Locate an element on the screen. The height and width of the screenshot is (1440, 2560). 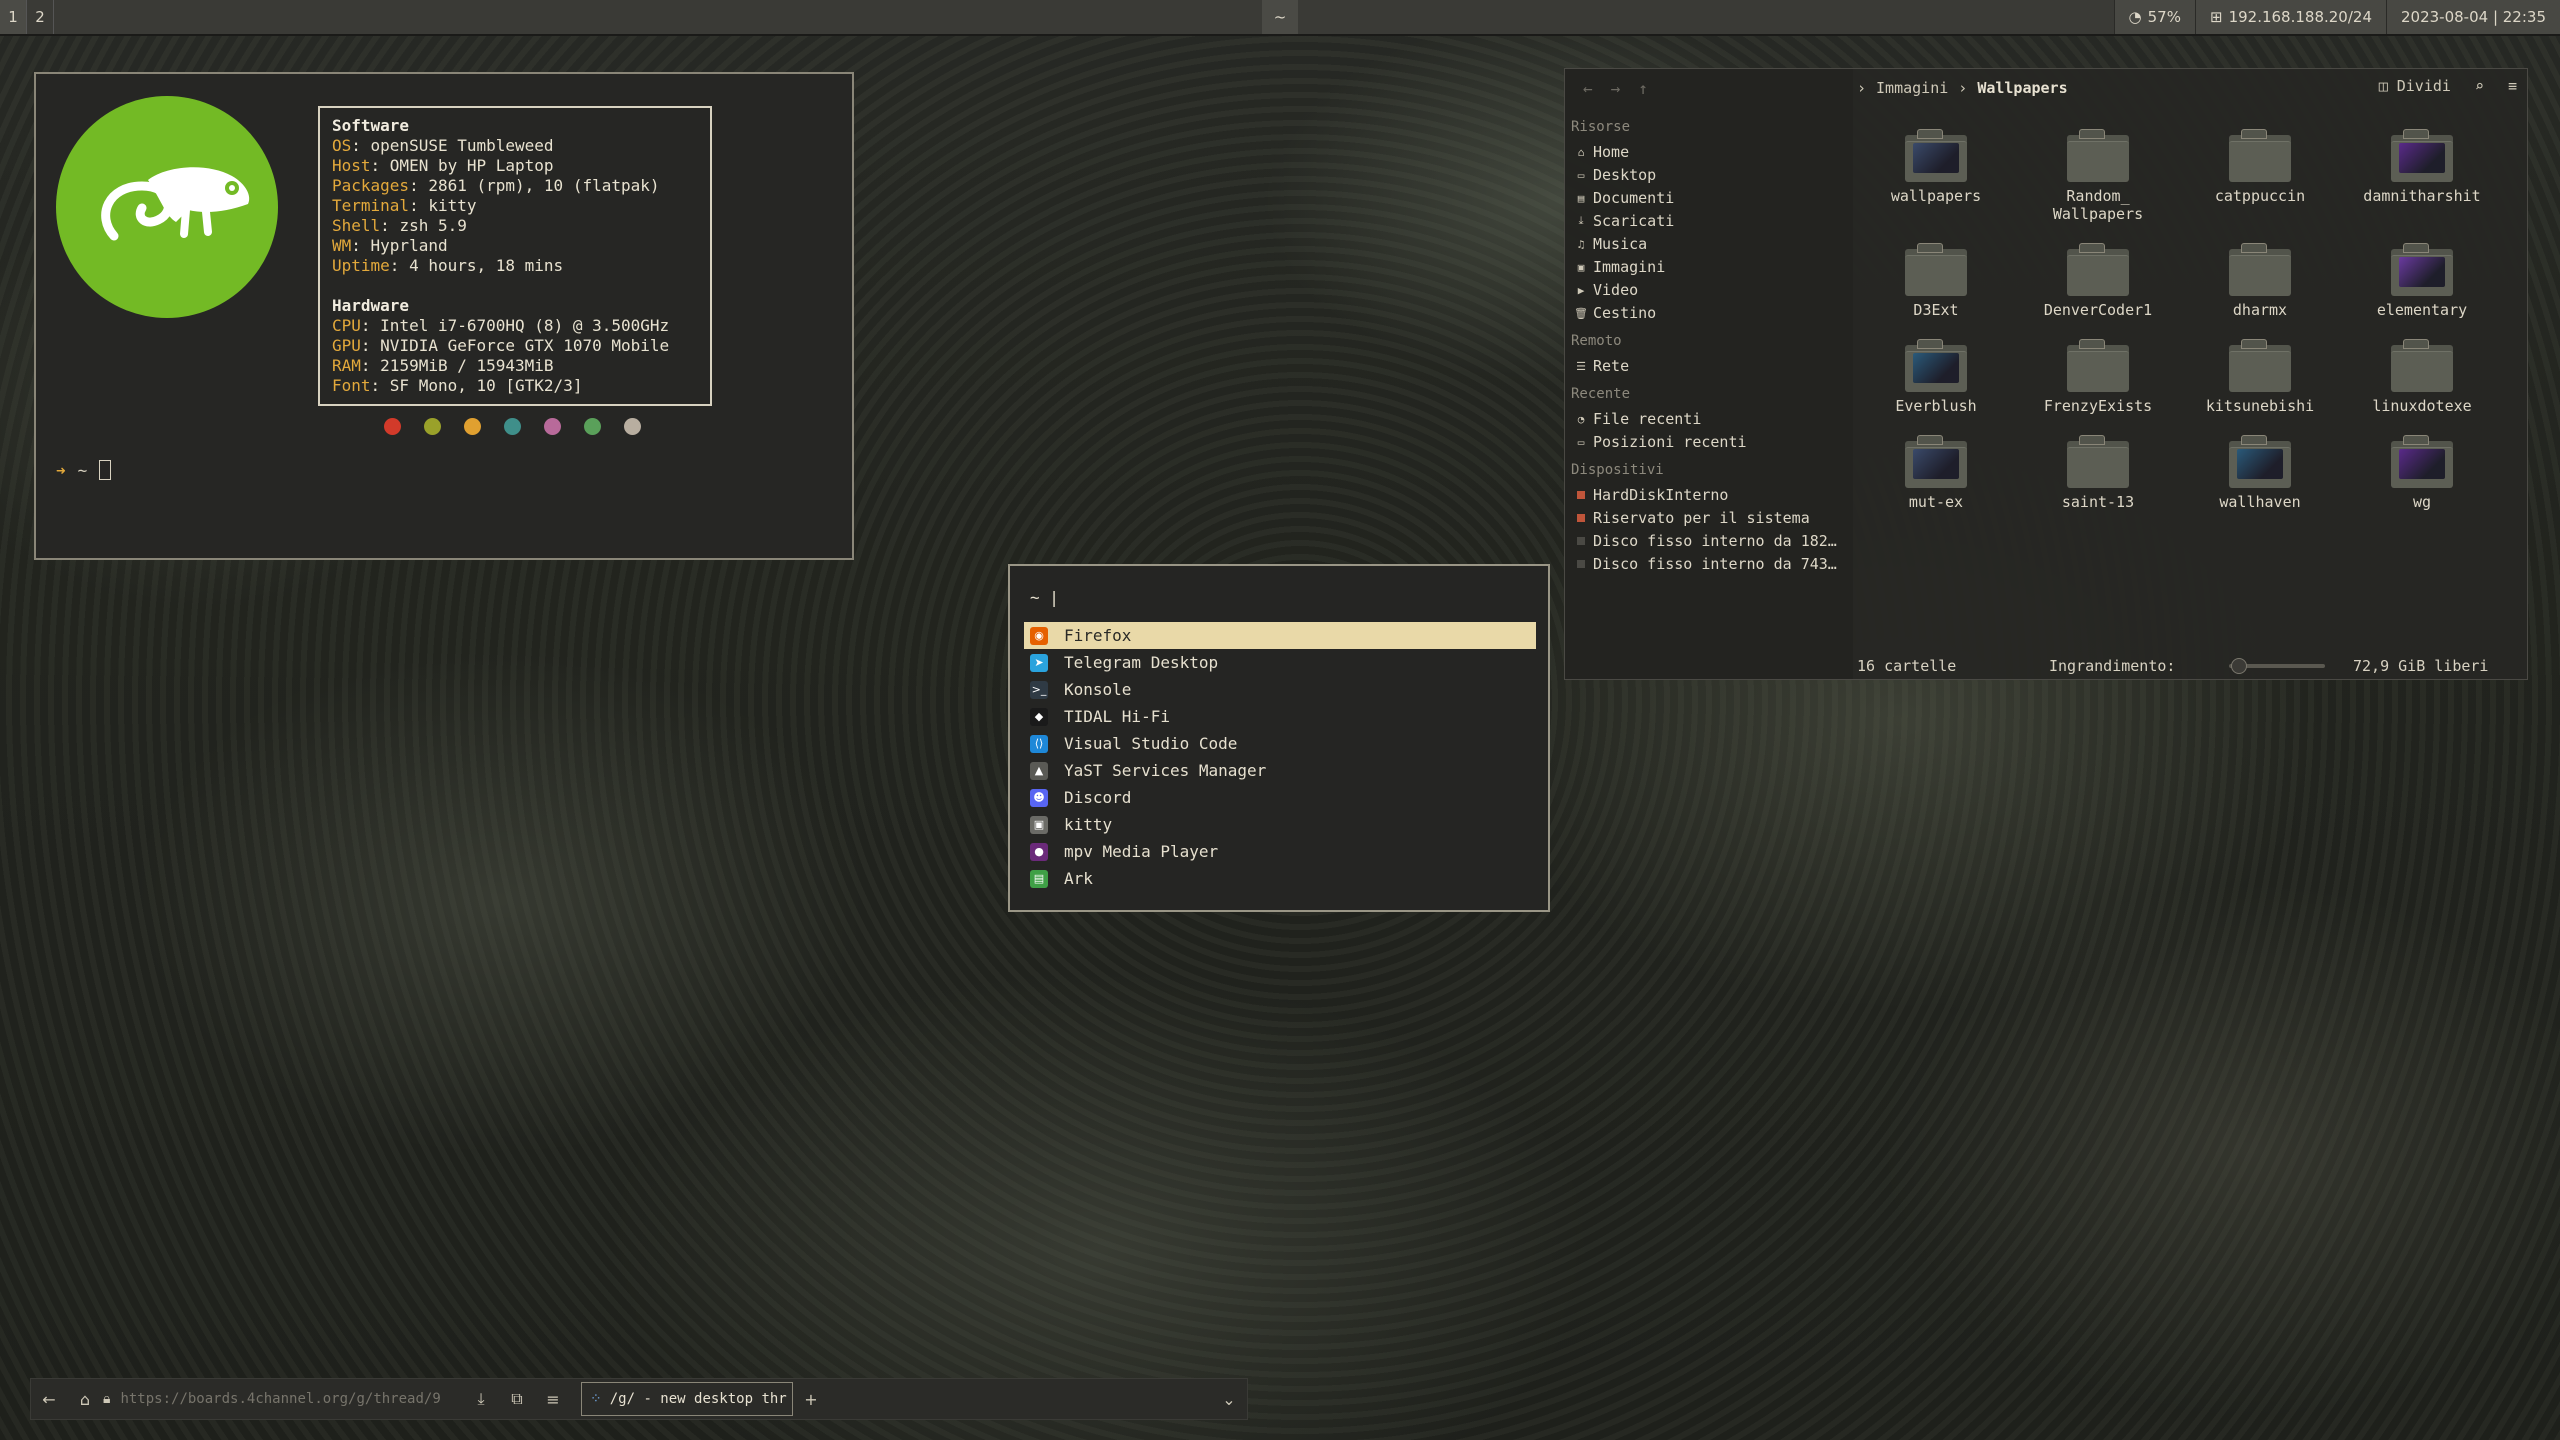
info-line-packages: Packages: 2861 (rpm), 10 (flatpak) is located at coordinates (496, 185).